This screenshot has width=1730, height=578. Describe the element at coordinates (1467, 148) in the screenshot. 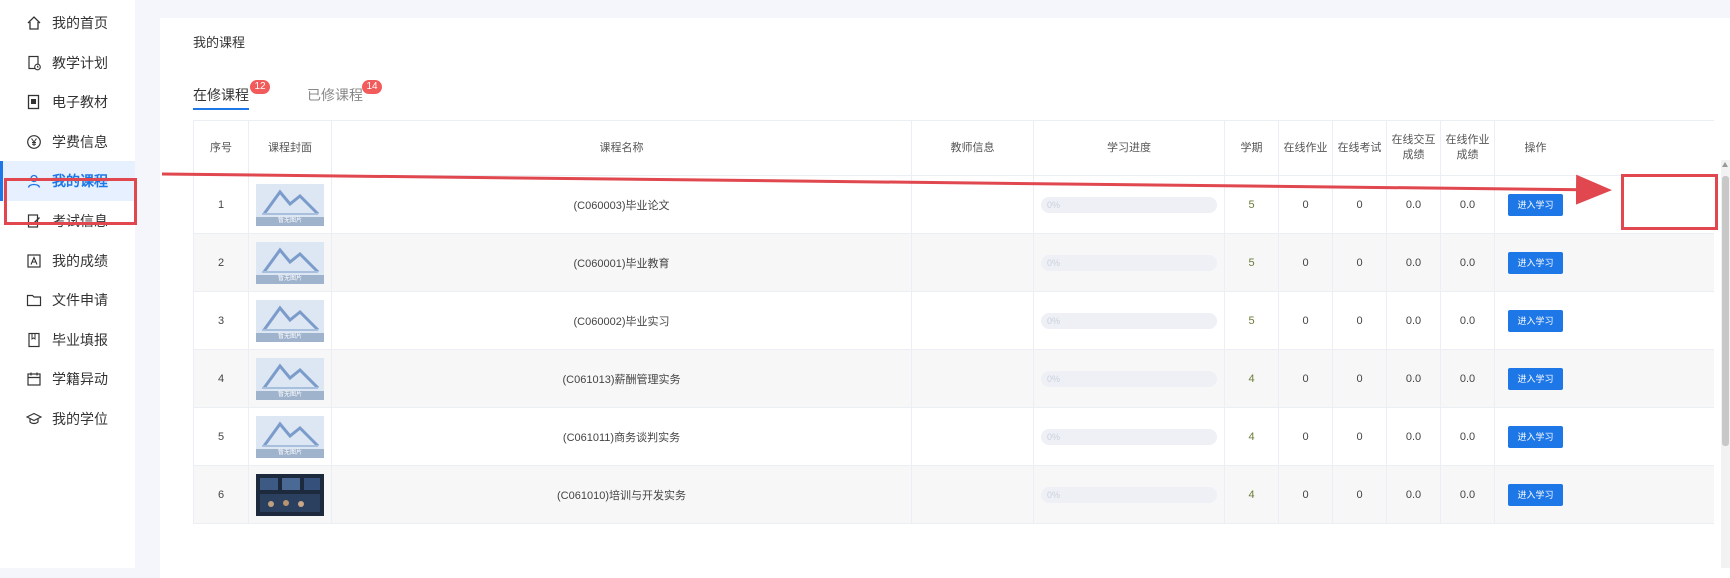

I see `column-header: 在线作业成绩` at that location.